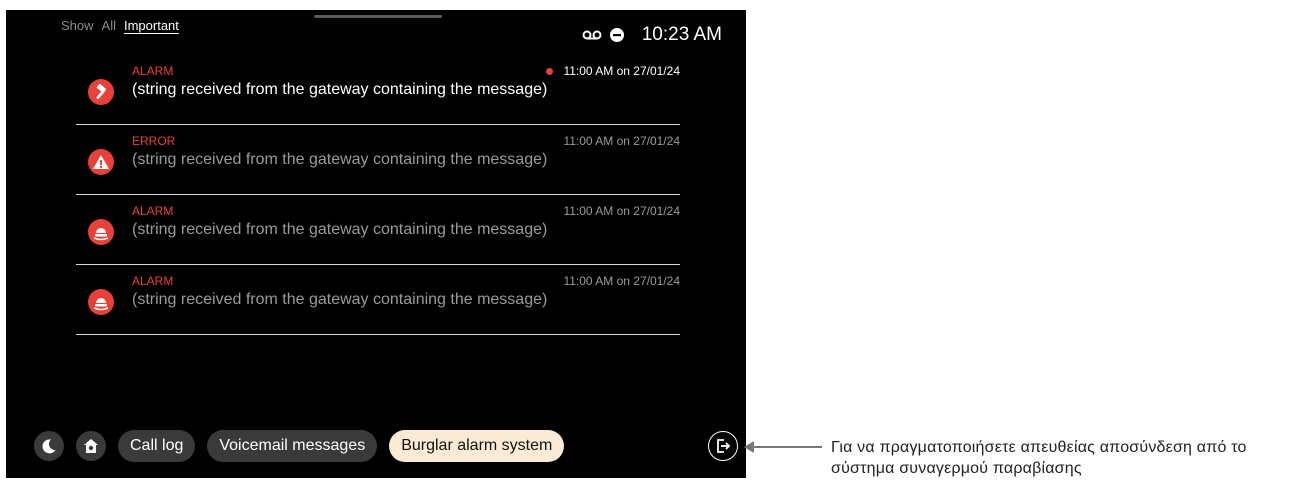  What do you see at coordinates (378, 16) in the screenshot?
I see `drag-handle` at bounding box center [378, 16].